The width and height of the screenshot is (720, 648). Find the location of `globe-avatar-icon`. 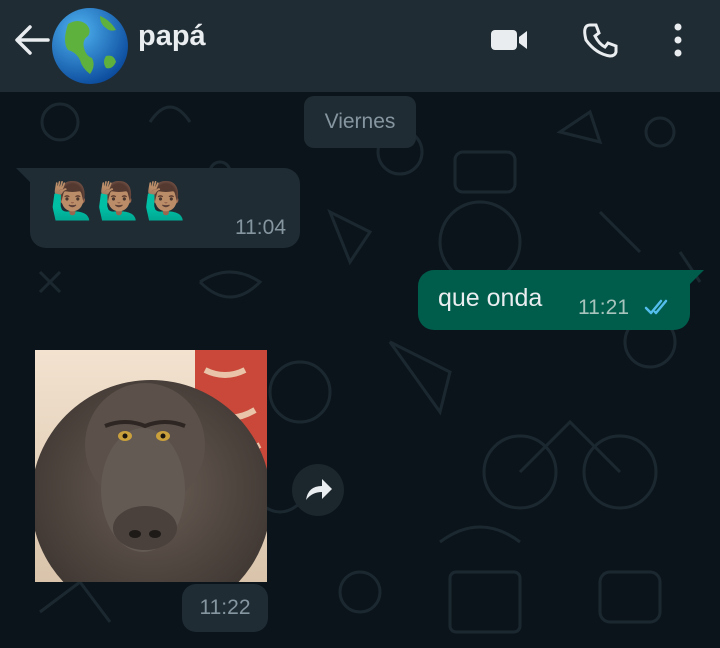

globe-avatar-icon is located at coordinates (90, 46).